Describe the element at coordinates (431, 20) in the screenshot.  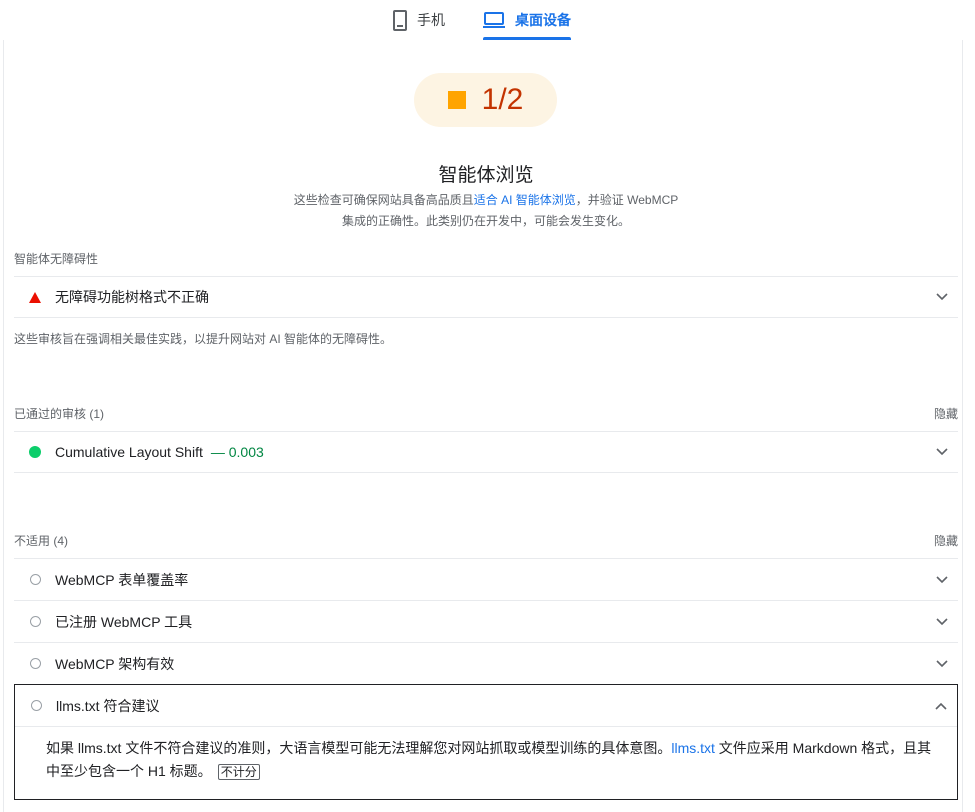
I see `tab-mobile-label: 手机` at that location.